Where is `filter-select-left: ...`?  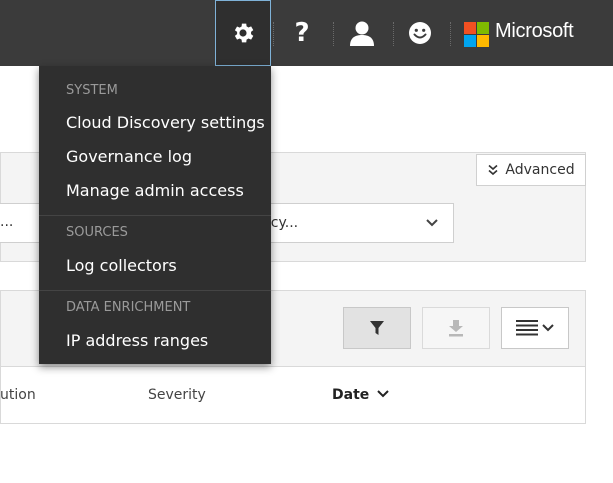 filter-select-left: ... is located at coordinates (20, 223).